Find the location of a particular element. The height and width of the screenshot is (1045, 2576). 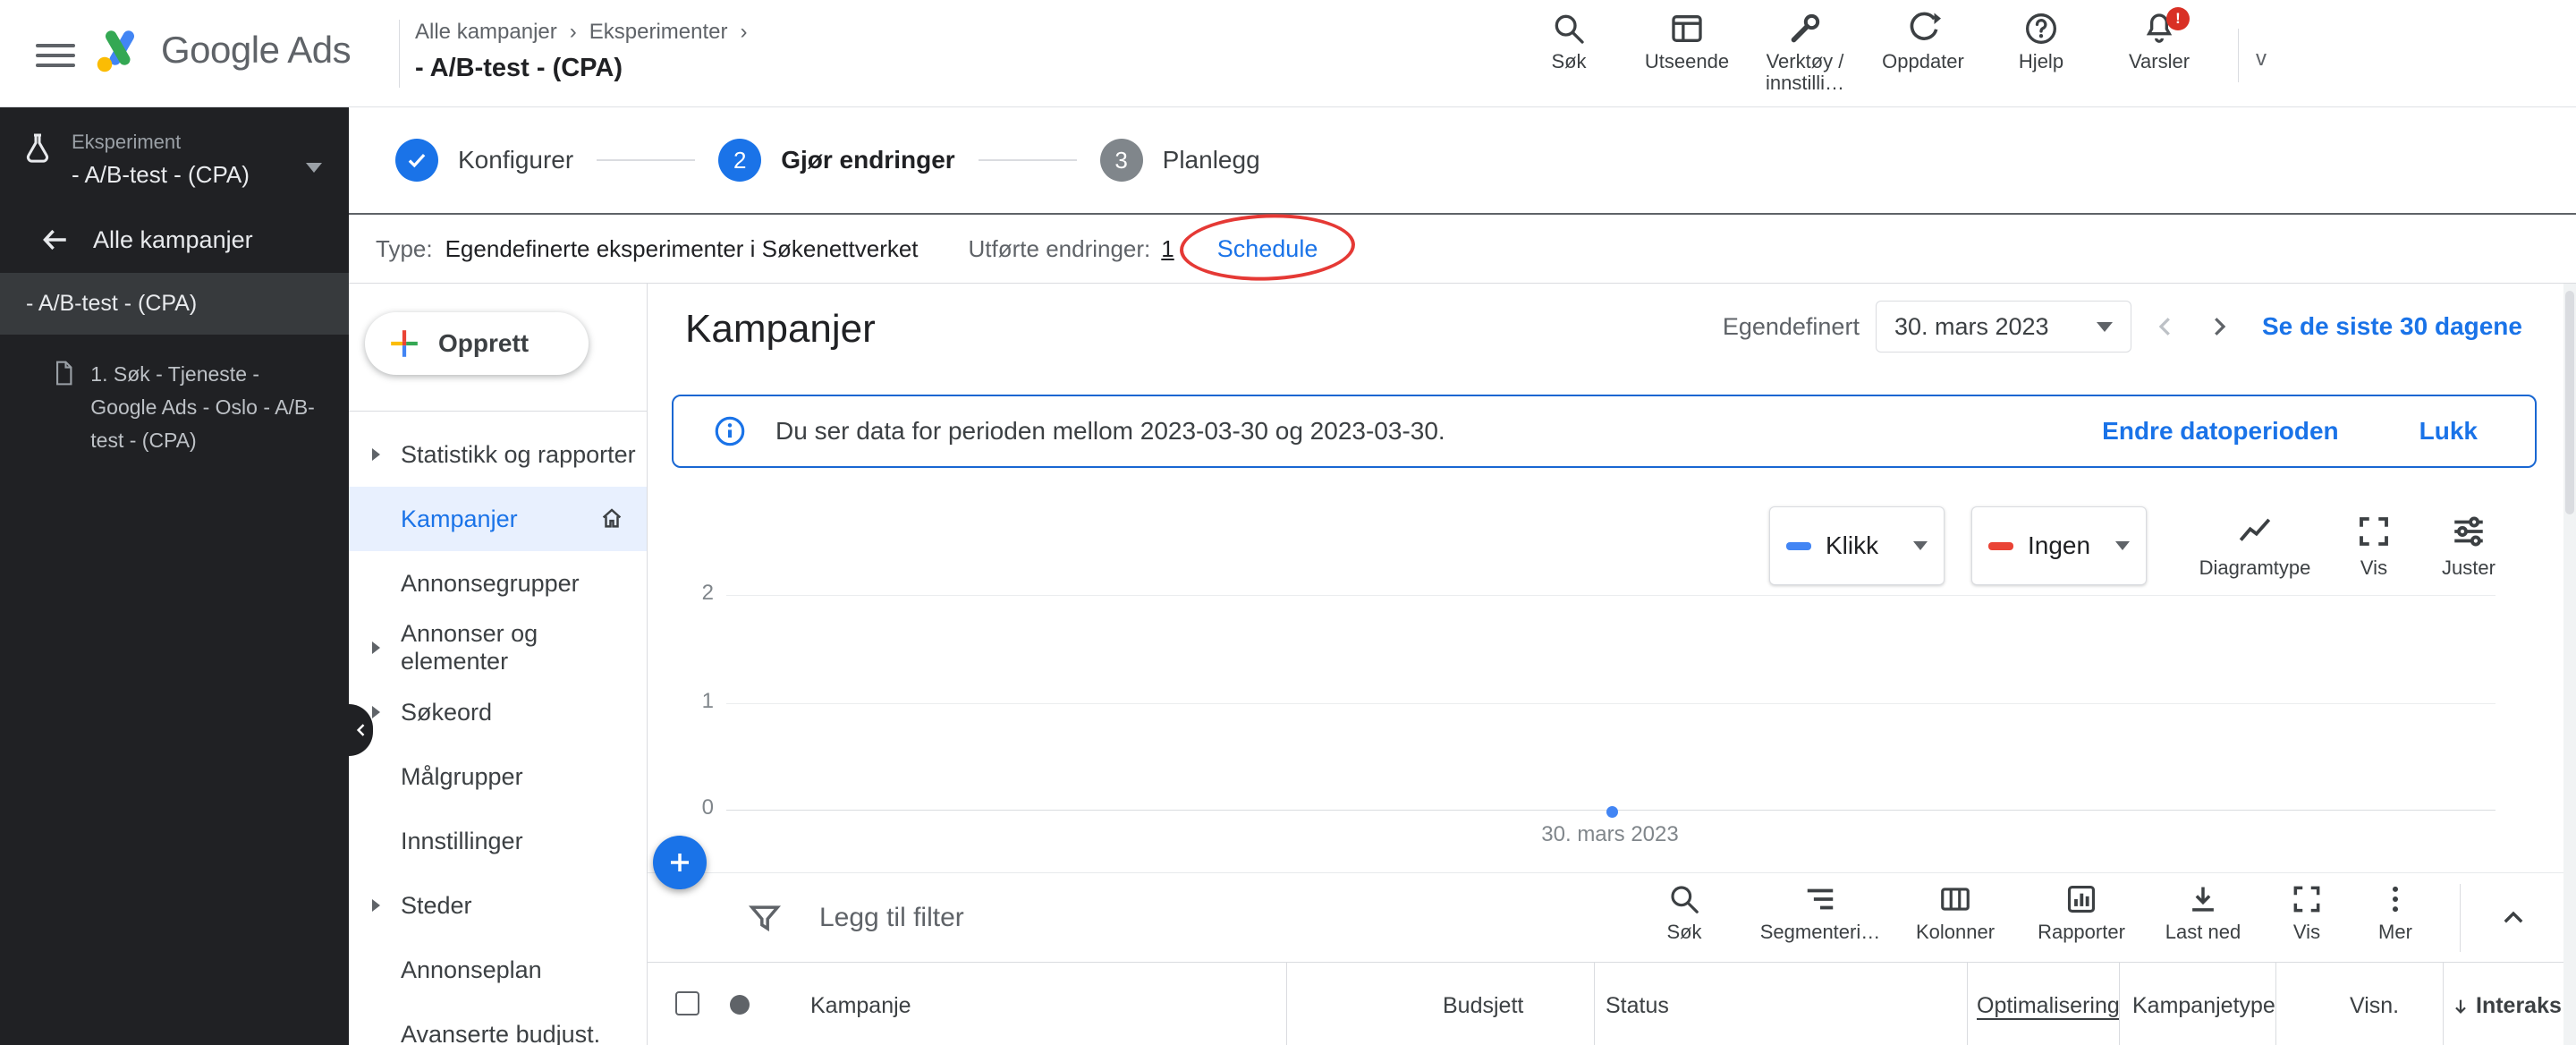

nav-item-ad-groups: Annonsegrupper is located at coordinates (498, 583).